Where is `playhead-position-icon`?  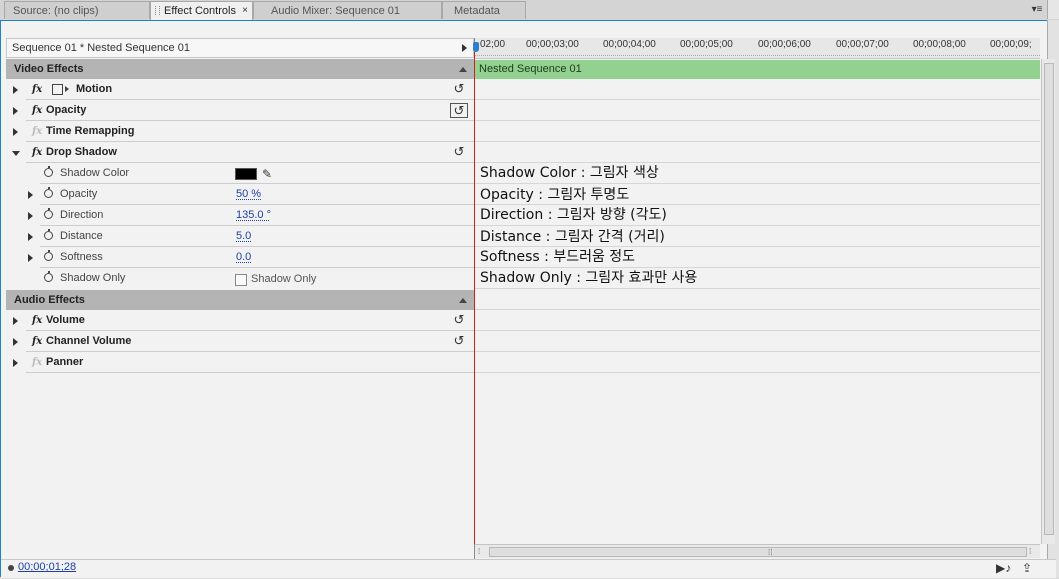 playhead-position-icon is located at coordinates (11, 568).